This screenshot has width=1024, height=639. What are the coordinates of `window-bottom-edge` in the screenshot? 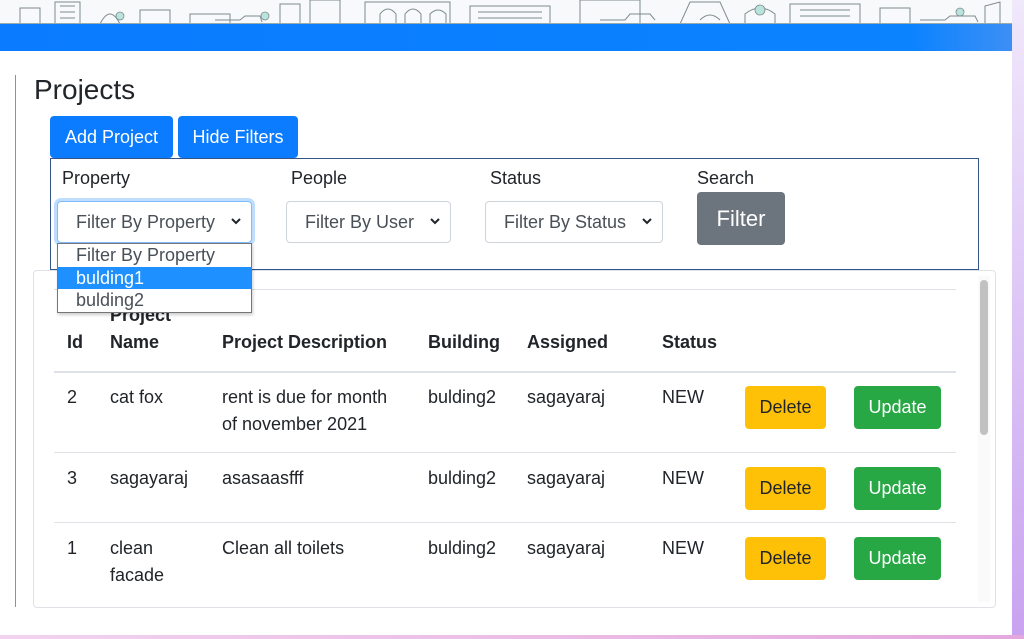 It's located at (512, 637).